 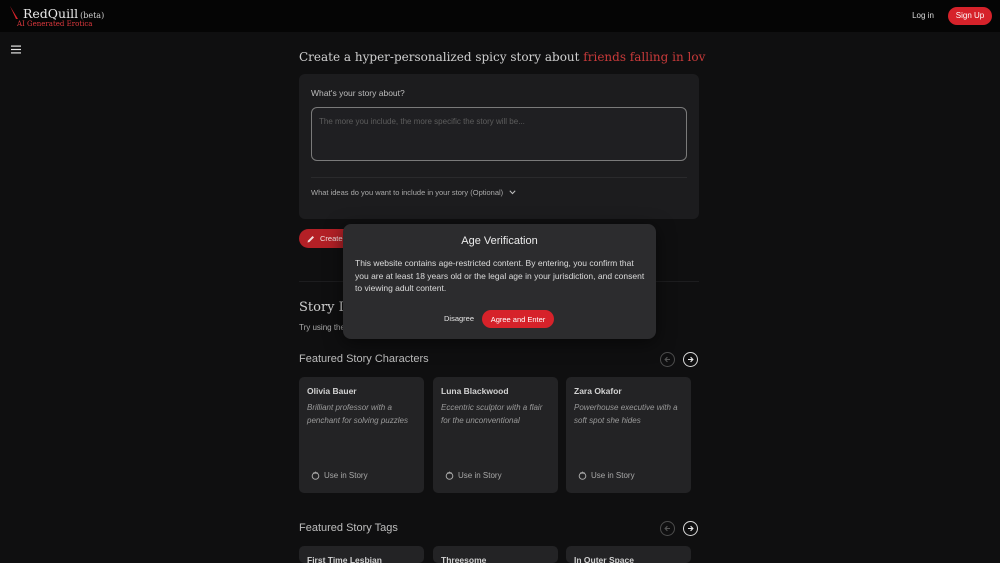 What do you see at coordinates (14, 12) in the screenshot?
I see `quill-logo-icon` at bounding box center [14, 12].